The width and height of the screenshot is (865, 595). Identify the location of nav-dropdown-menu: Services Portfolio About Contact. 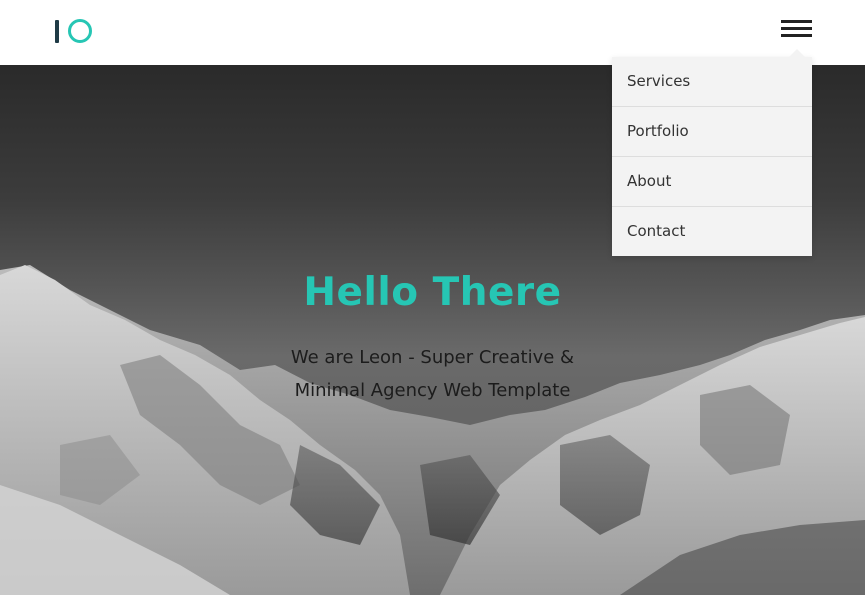
(712, 156).